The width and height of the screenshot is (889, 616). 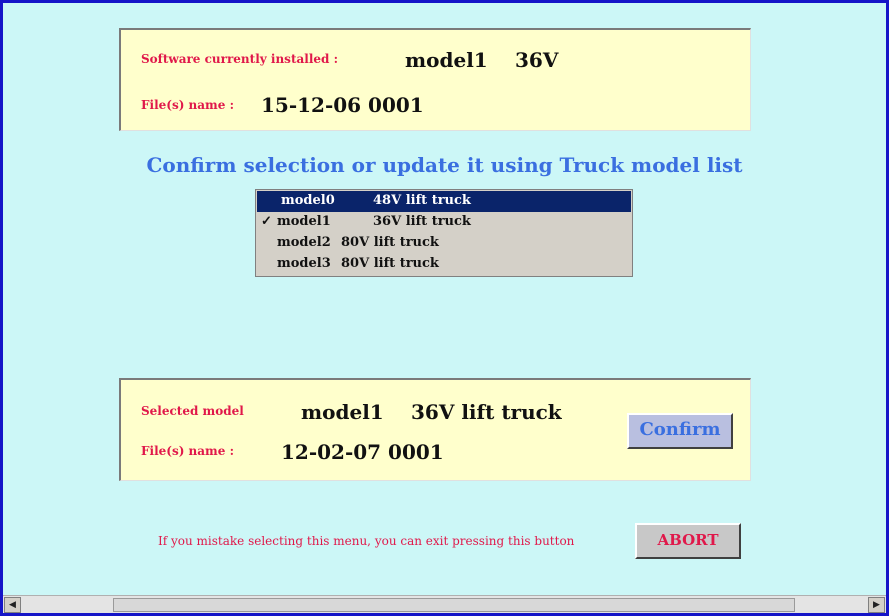 What do you see at coordinates (187, 105) in the screenshot?
I see `installed-files-label: File(s) name :` at bounding box center [187, 105].